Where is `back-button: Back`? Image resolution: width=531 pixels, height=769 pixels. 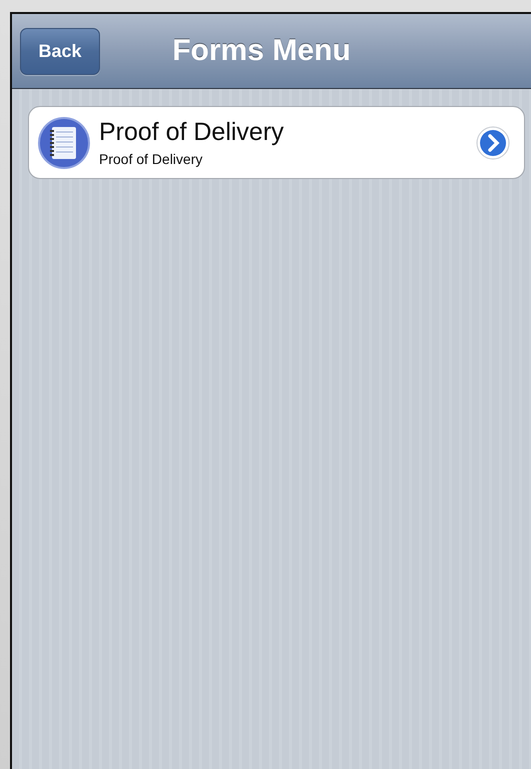
back-button: Back is located at coordinates (60, 51).